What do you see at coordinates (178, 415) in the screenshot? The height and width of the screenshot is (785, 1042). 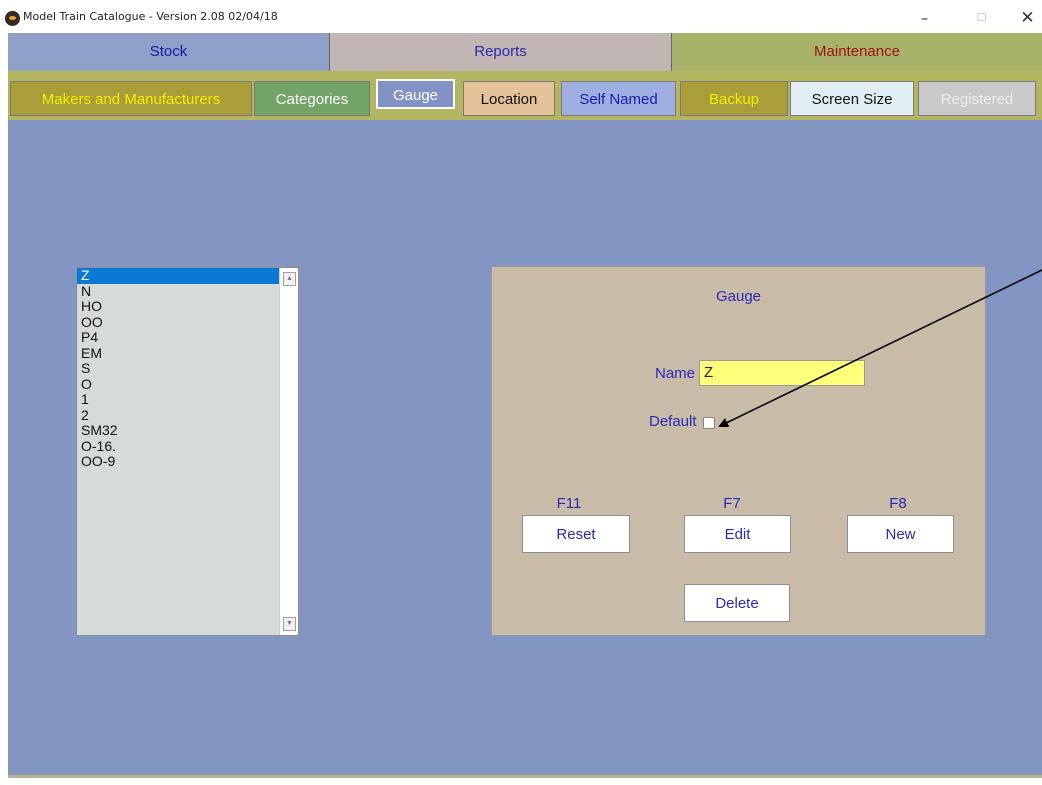 I see `list-item: 2` at bounding box center [178, 415].